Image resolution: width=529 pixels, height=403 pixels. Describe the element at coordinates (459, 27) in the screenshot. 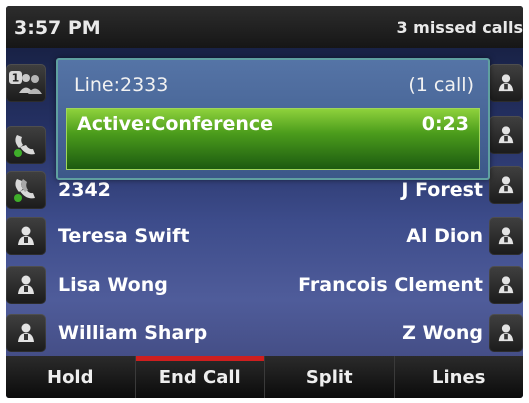

I see `missed-calls-indicator: 3 missed calls` at that location.